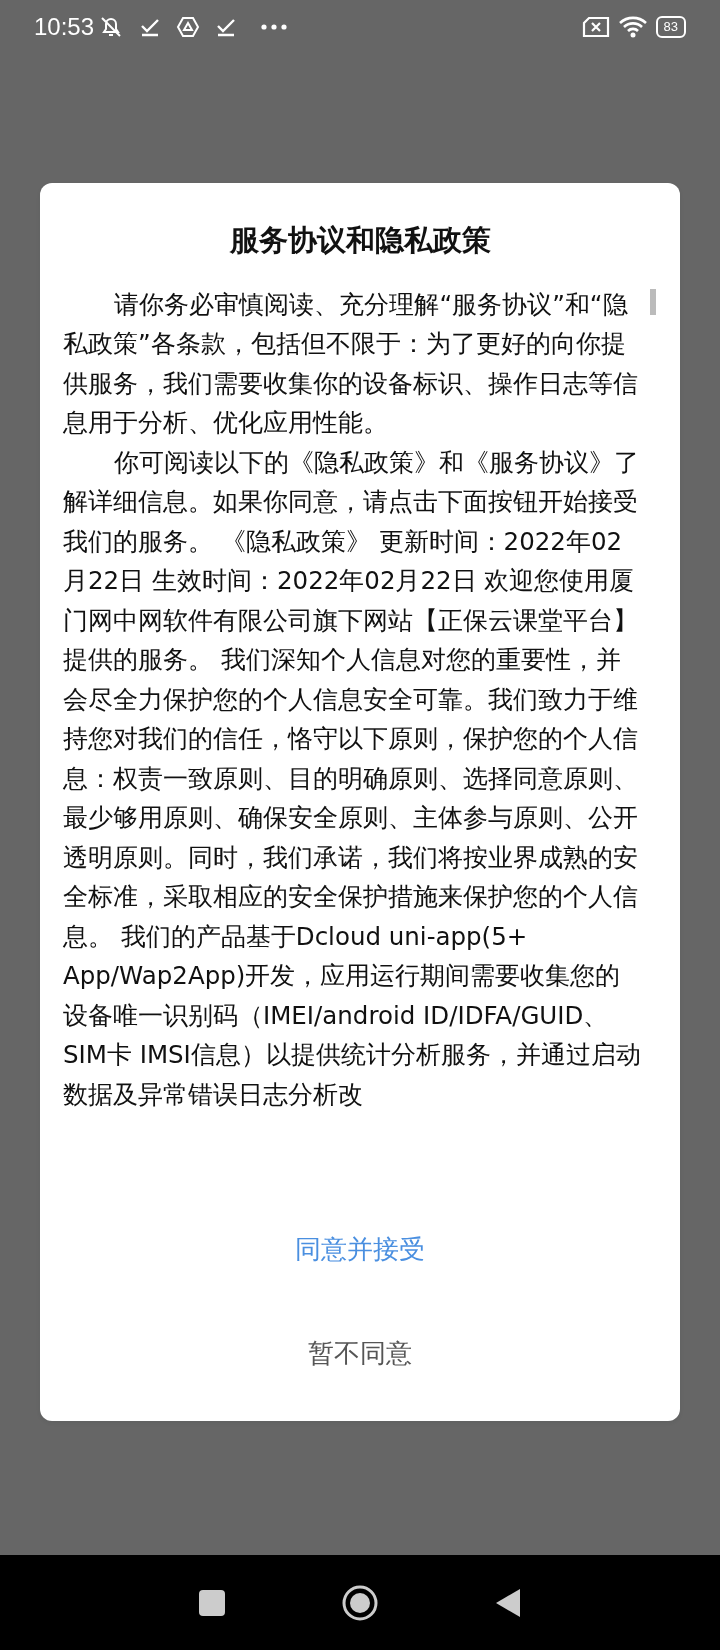  Describe the element at coordinates (64, 27) in the screenshot. I see `status-time: 10:53` at that location.